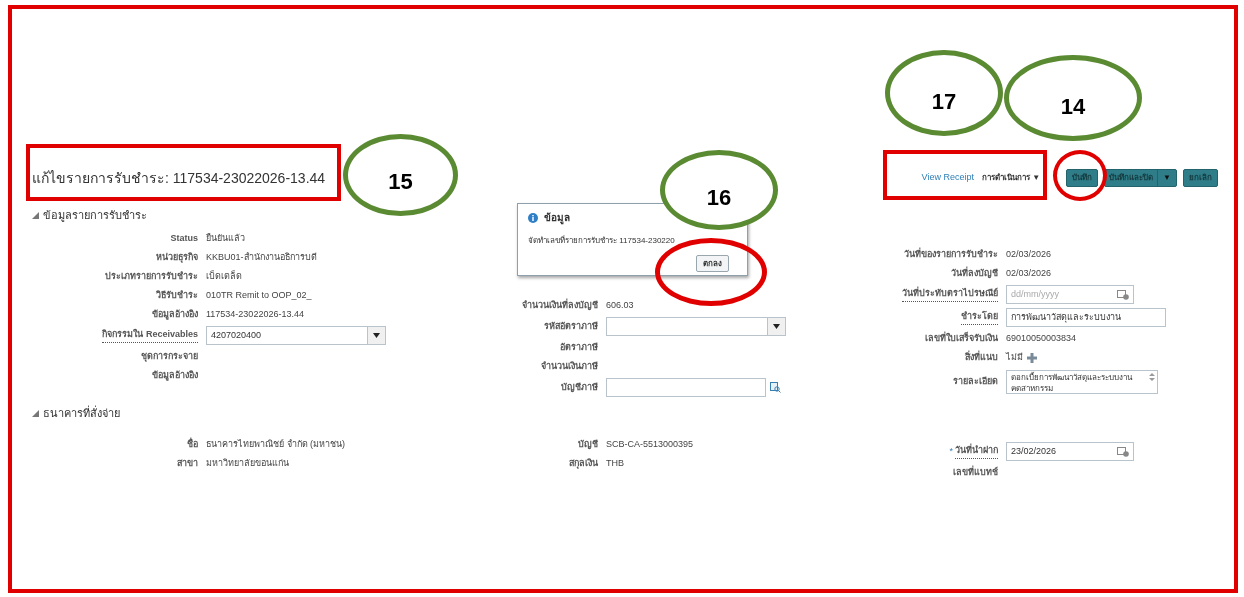 This screenshot has width=1244, height=597. What do you see at coordinates (579, 387) in the screenshot?
I see `field-label: บัญชีภาษี` at bounding box center [579, 387].